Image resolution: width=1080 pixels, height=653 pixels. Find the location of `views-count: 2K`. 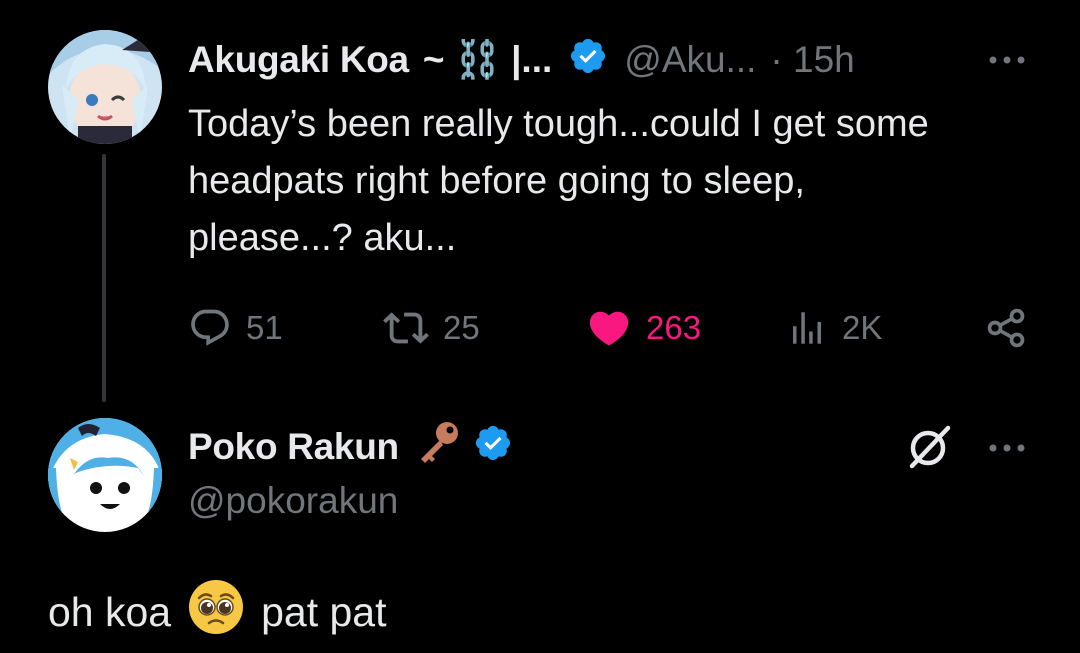

views-count: 2K is located at coordinates (862, 327).